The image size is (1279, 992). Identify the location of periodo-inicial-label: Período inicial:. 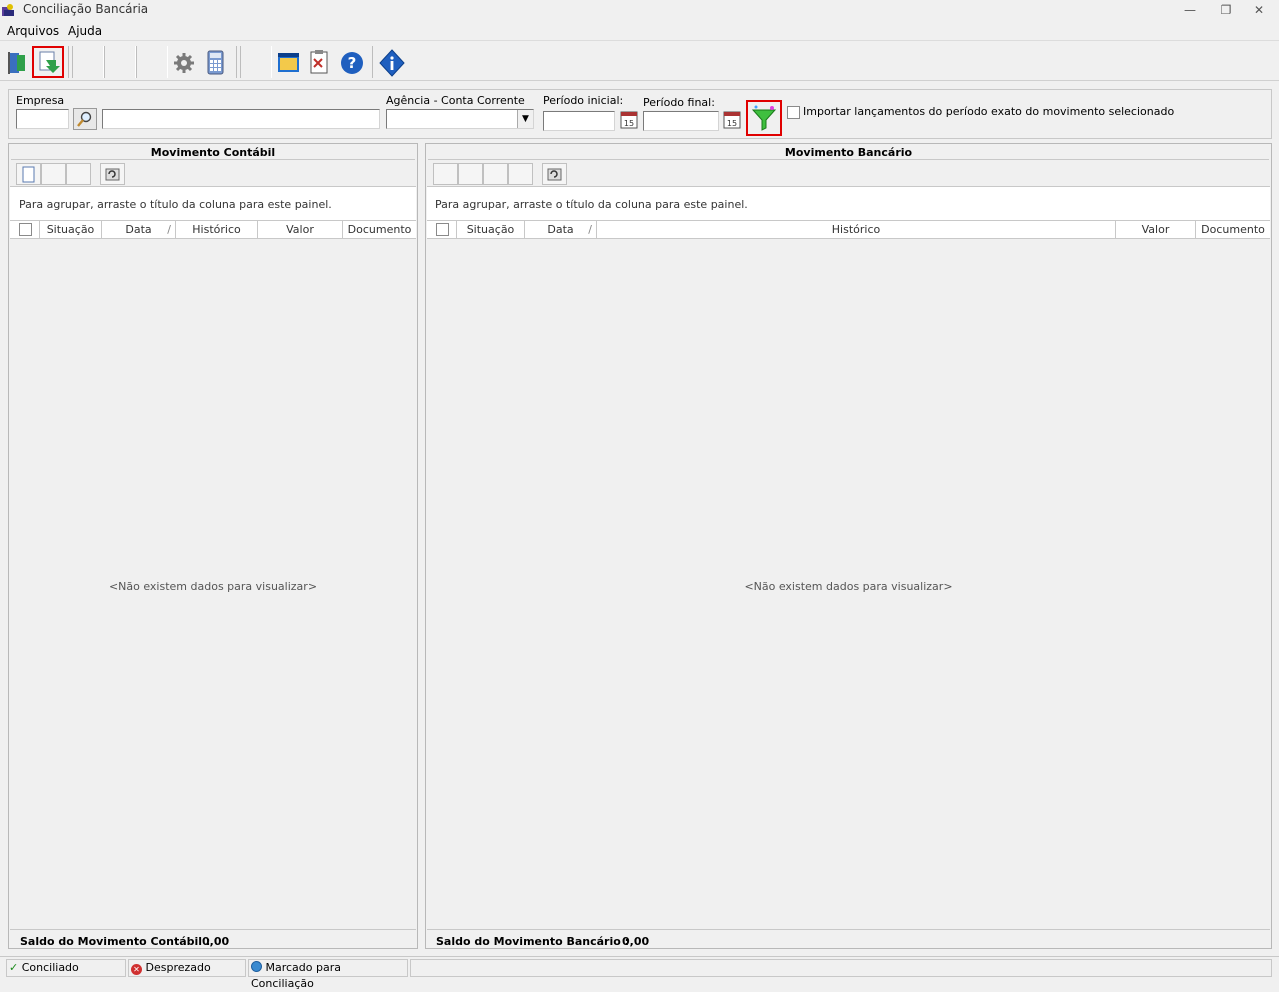
(583, 100).